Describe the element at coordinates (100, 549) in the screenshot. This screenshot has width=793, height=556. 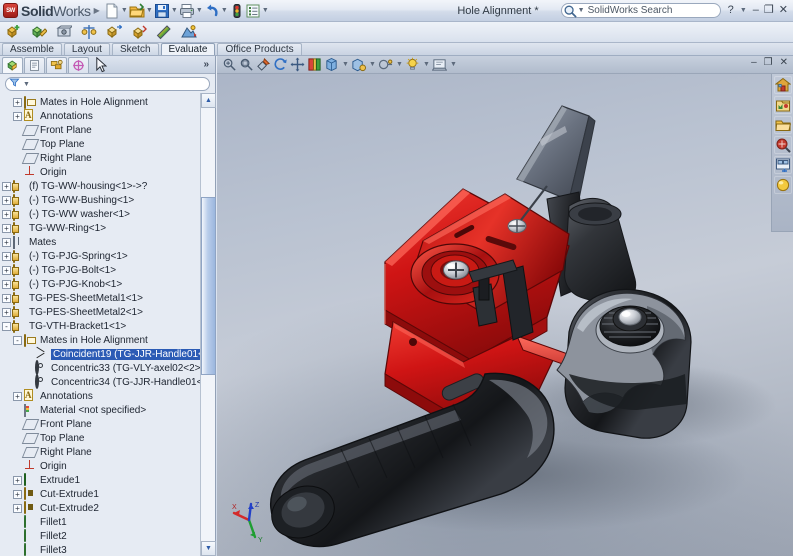
I see `tree-item: Fillet3` at that location.